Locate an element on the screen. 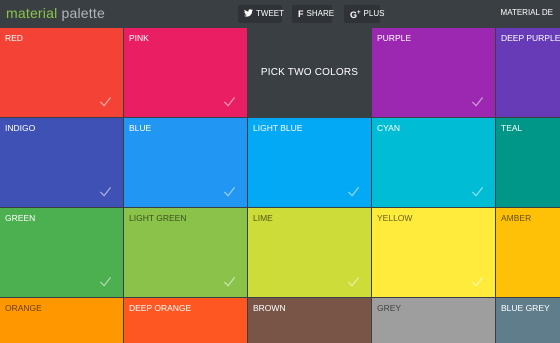 The image size is (560, 343). share-button: f SHARE is located at coordinates (313, 14).